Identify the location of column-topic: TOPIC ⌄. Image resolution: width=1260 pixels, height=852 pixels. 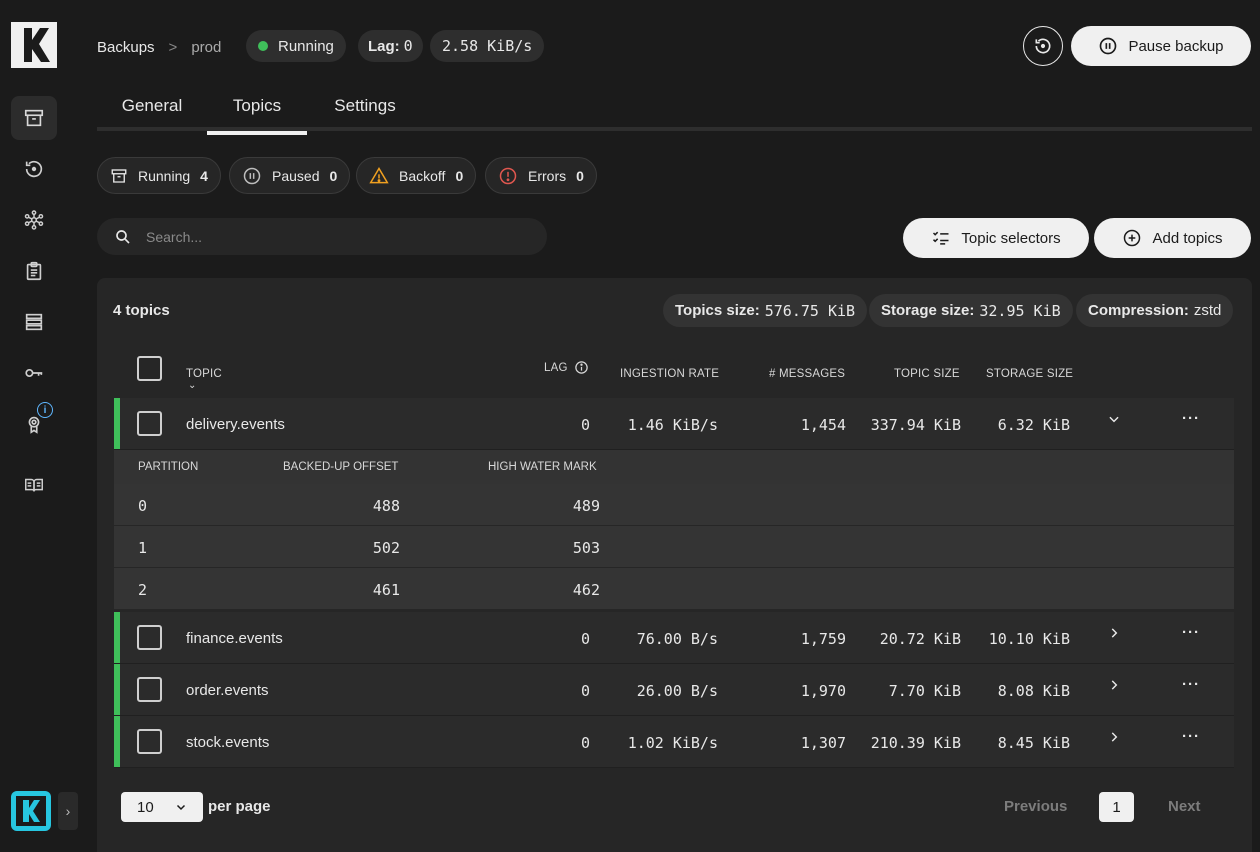
(204, 380).